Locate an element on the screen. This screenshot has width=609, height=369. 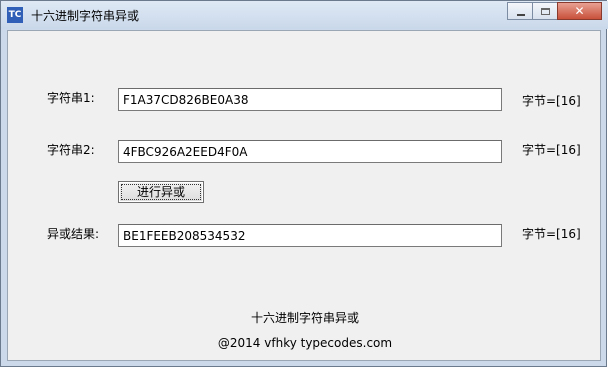
minimize-icon is located at coordinates (521, 15).